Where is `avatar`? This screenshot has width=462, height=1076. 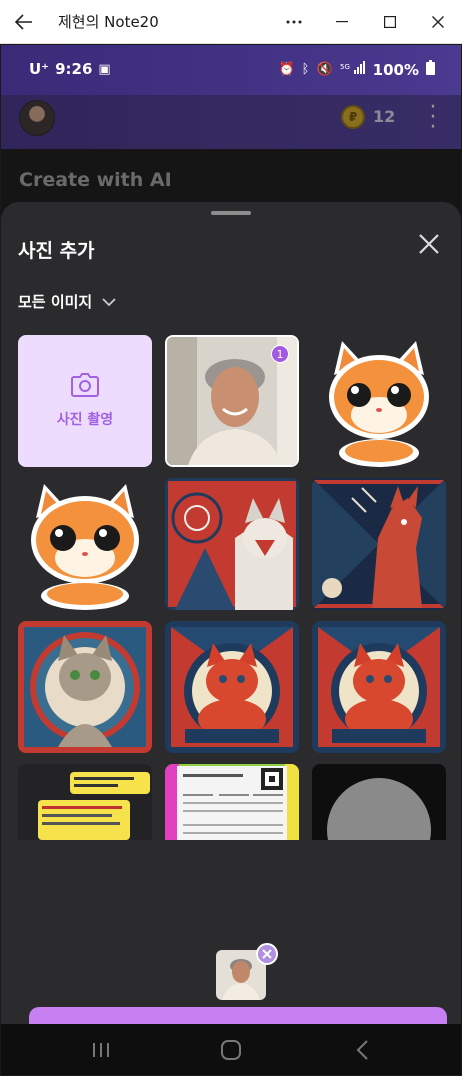
avatar is located at coordinates (37, 118).